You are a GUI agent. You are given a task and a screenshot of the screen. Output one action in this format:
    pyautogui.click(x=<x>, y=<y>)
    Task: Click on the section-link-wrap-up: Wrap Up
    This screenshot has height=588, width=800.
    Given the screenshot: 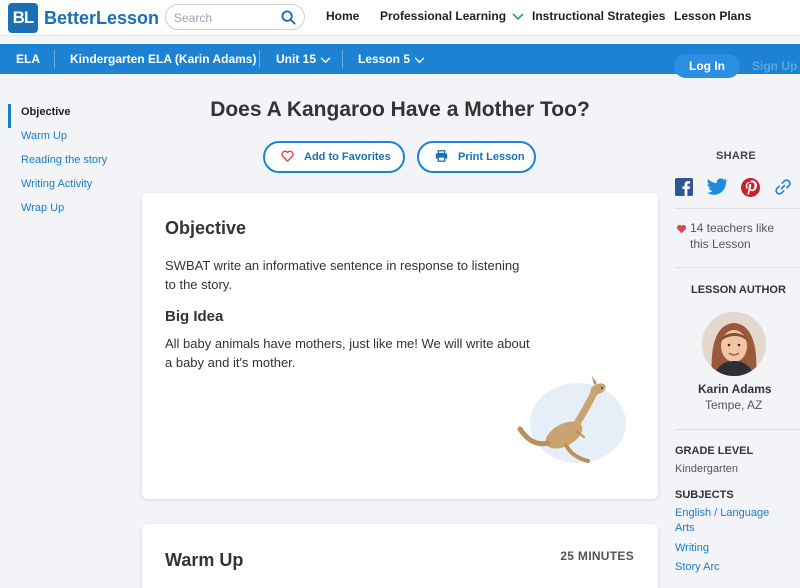 What is the action you would take?
    pyautogui.click(x=57, y=212)
    